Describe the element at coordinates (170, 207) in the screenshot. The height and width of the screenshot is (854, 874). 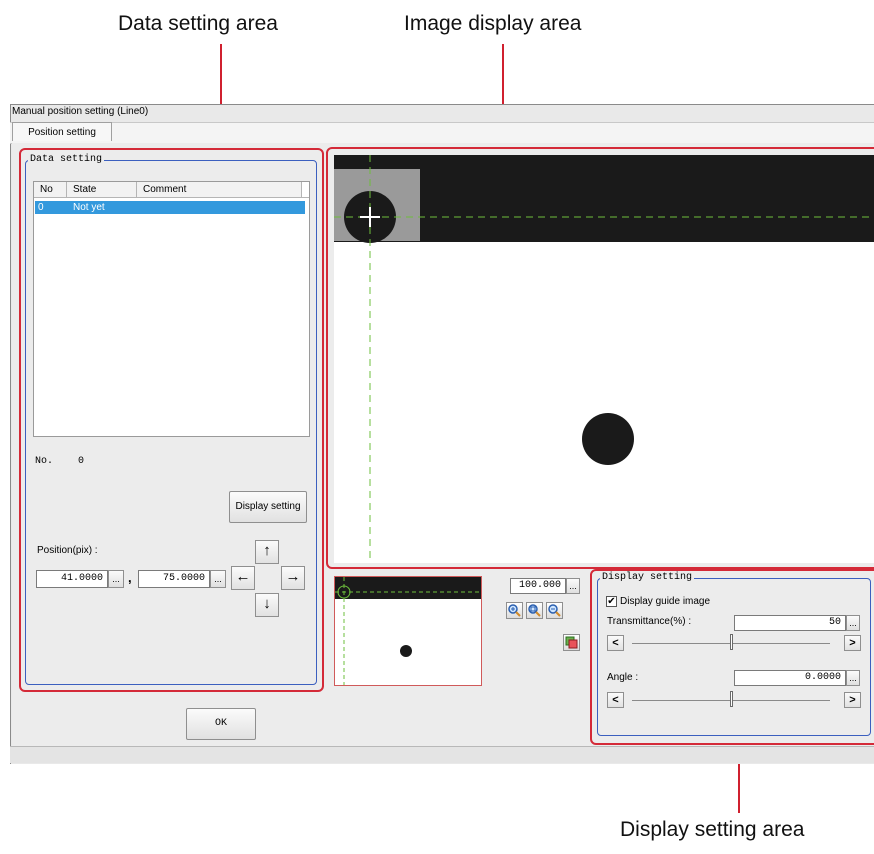
I see `table-row: 0 Not yet` at that location.